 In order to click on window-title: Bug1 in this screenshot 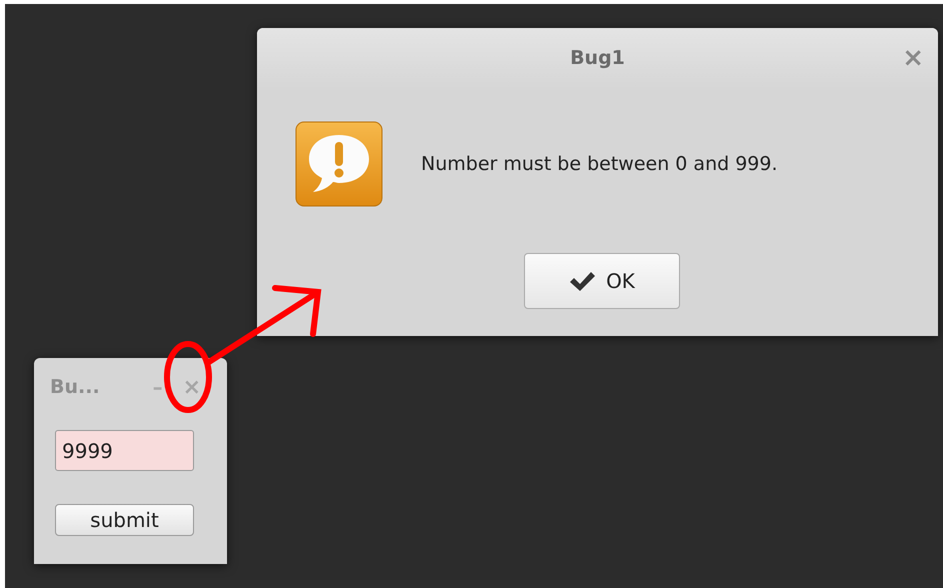, I will do `click(597, 58)`.